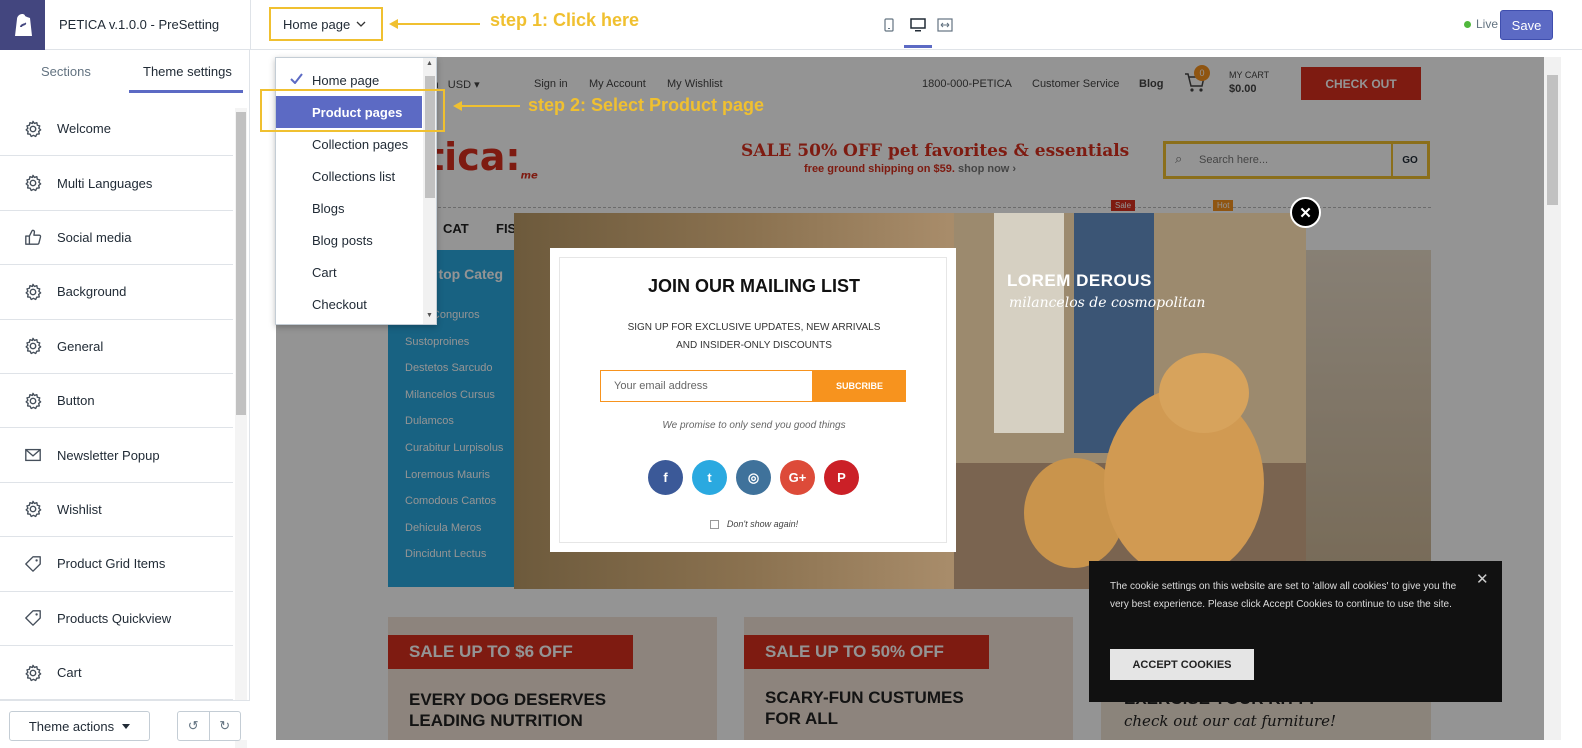 The height and width of the screenshot is (748, 1582). Describe the element at coordinates (1182, 664) in the screenshot. I see `accept-cookies-button: ACCEPT COOKIES` at that location.